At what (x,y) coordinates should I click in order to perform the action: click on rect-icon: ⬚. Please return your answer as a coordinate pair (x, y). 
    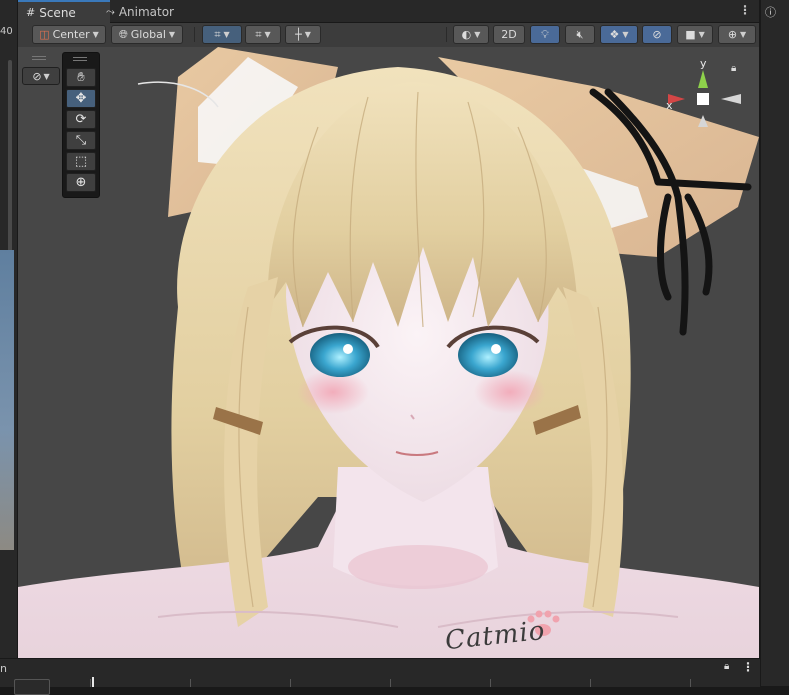
    Looking at the image, I should click on (81, 161).